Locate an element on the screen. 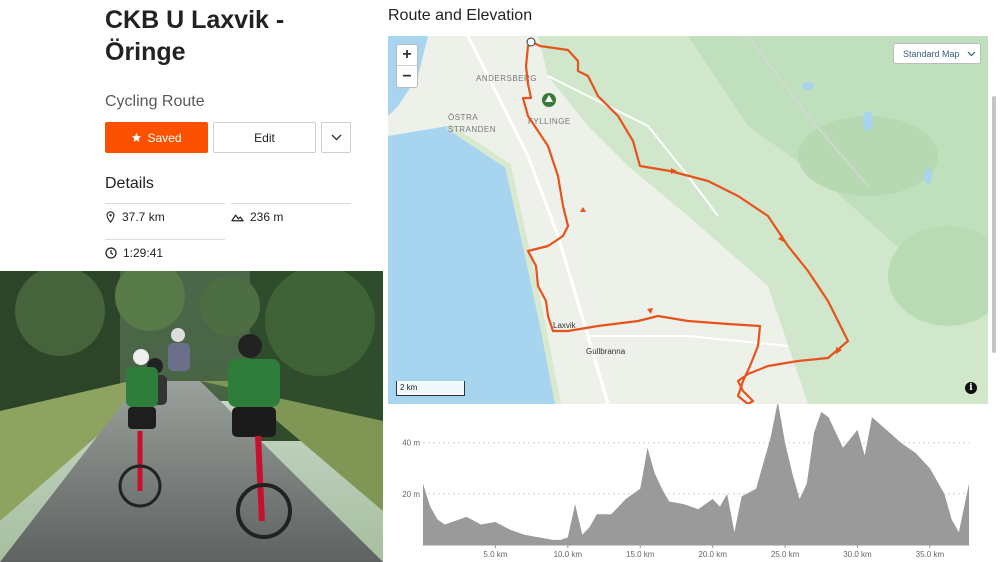 Image resolution: width=1000 pixels, height=562 pixels. scrollbar is located at coordinates (994, 224).